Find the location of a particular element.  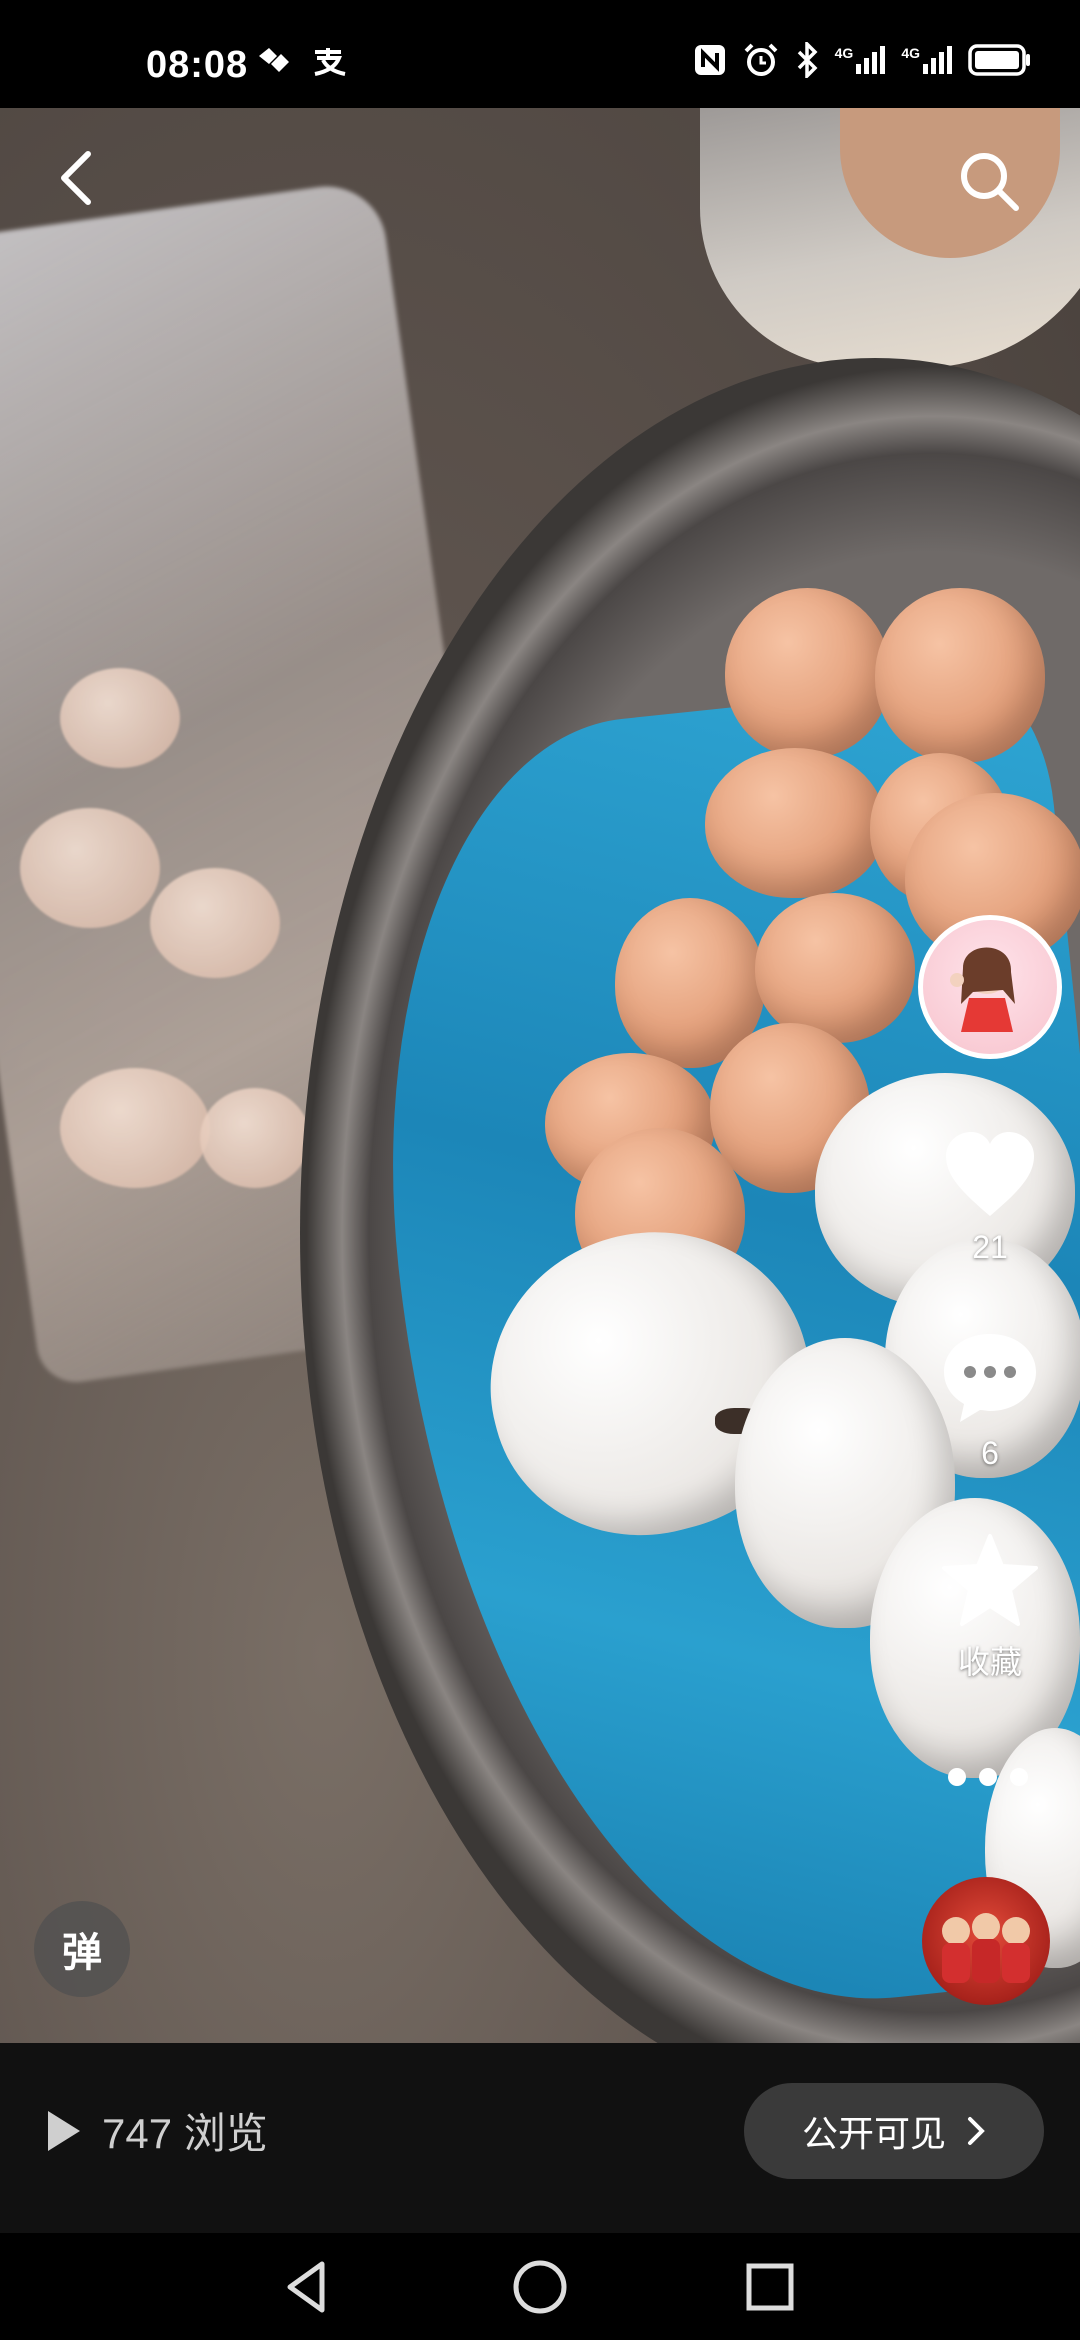

views-indicator: 747 浏览 is located at coordinates (156, 2130).